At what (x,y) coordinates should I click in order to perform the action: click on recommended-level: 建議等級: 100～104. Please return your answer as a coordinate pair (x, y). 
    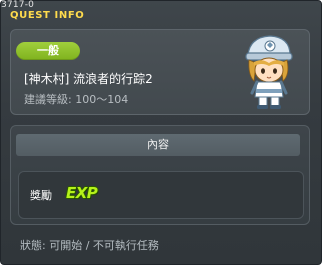
    Looking at the image, I should click on (76, 99).